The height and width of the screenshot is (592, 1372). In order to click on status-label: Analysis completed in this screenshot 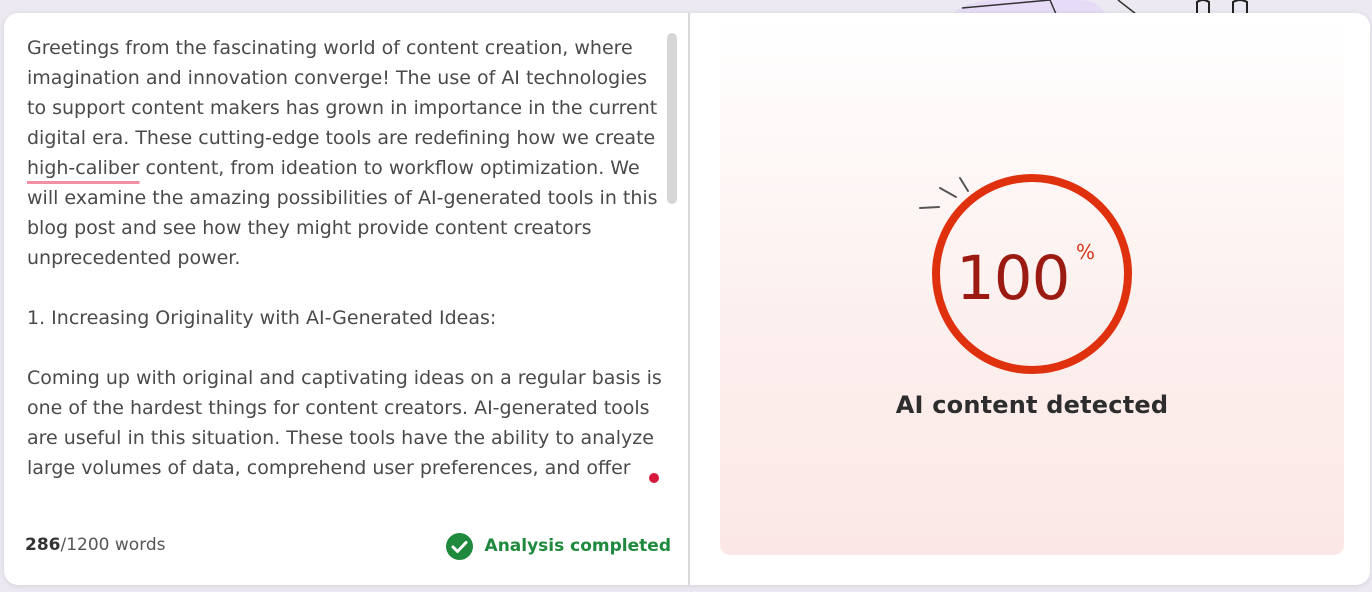, I will do `click(577, 546)`.